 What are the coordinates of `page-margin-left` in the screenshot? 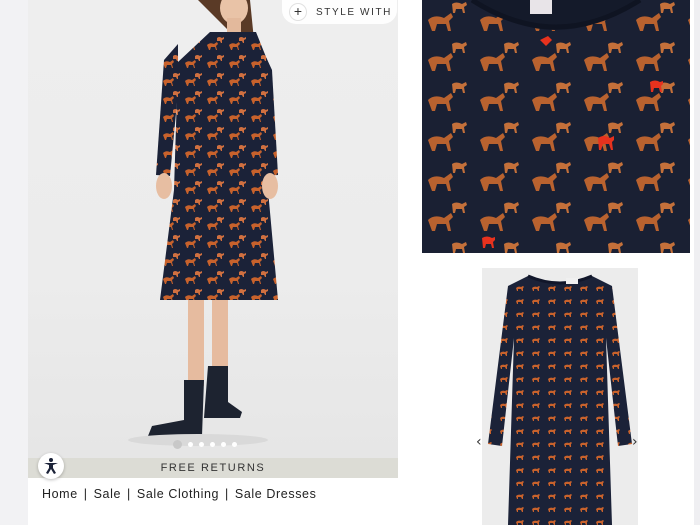 It's located at (14, 262).